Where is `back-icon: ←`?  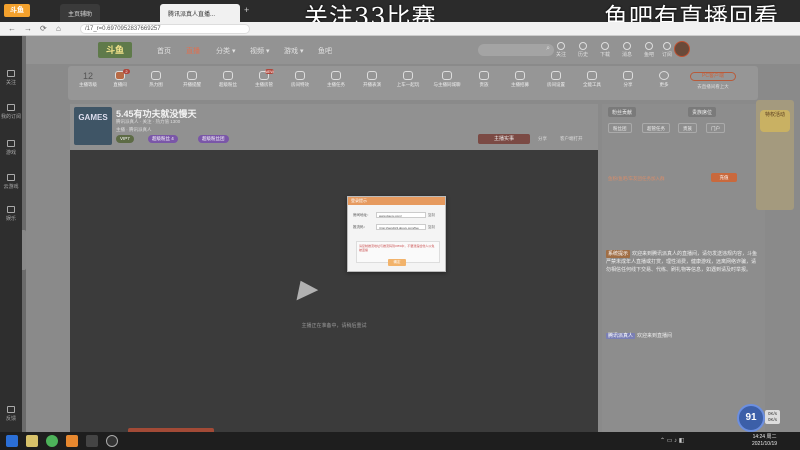
back-icon: ← is located at coordinates (12, 29).